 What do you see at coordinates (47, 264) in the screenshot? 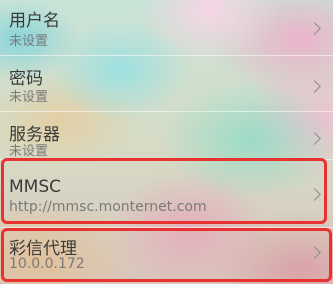
I see `setting-value: 10.0.0.172` at bounding box center [47, 264].